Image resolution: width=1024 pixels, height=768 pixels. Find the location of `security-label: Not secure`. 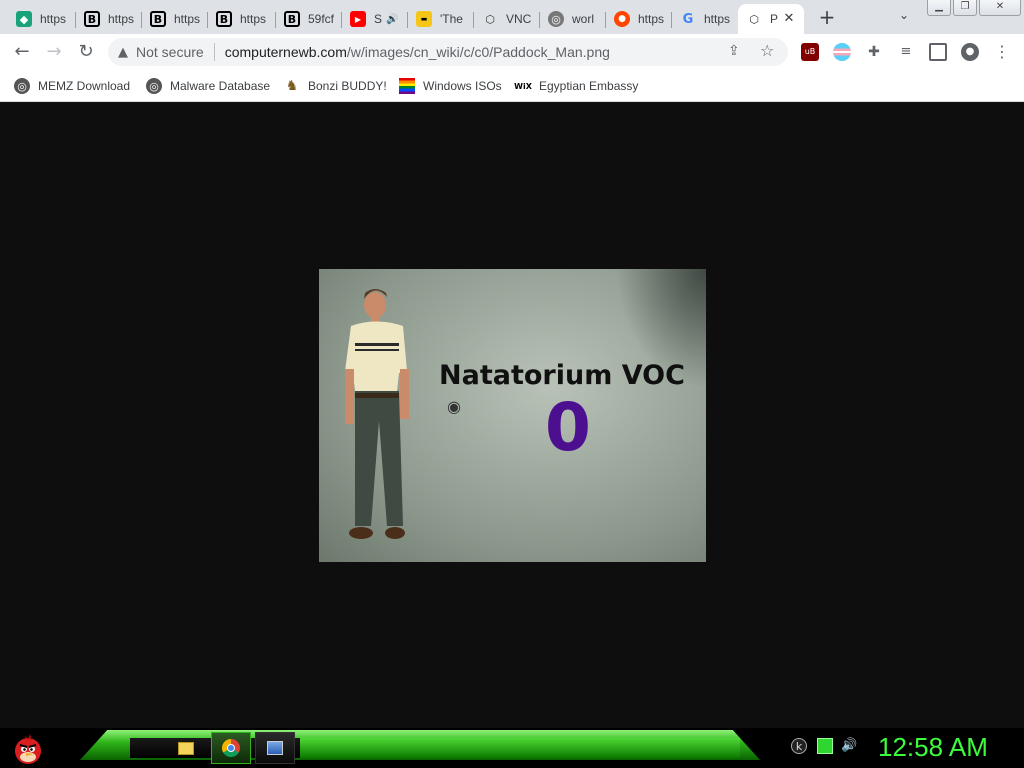

security-label: Not secure is located at coordinates (170, 52).